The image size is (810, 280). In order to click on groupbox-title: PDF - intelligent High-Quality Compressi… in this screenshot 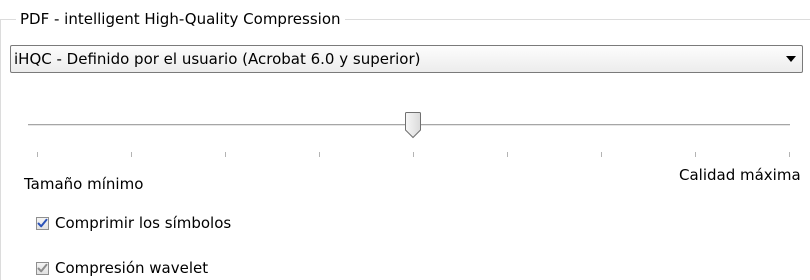, I will do `click(180, 19)`.